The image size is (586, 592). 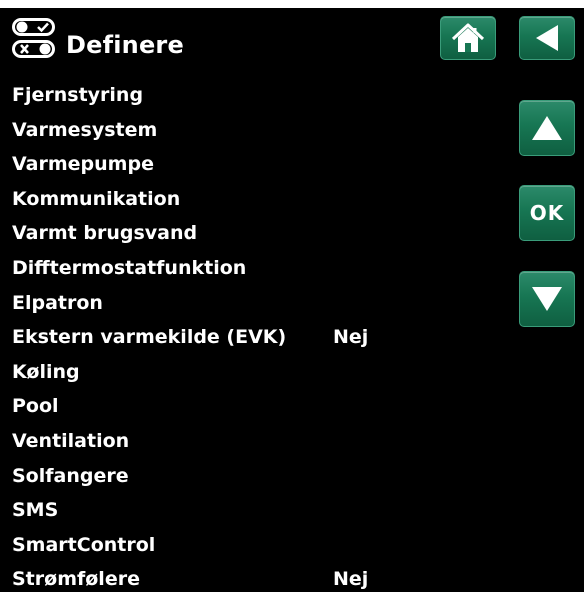 I want to click on menu-item-smartcontrol: SmartControl, so click(x=262, y=545).